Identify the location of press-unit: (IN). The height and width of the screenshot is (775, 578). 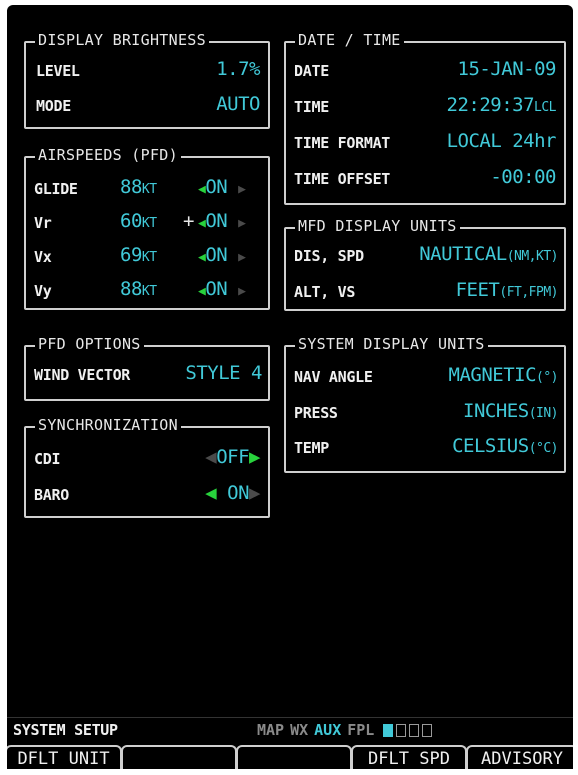
(543, 413).